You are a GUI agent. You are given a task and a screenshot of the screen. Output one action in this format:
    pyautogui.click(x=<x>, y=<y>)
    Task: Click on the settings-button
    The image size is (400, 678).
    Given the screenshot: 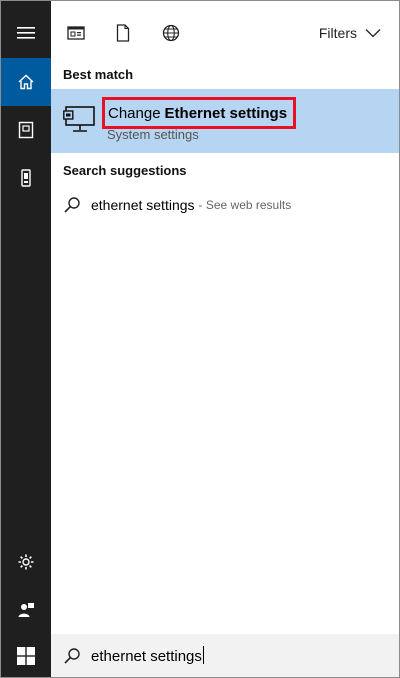 What is the action you would take?
    pyautogui.click(x=26, y=562)
    